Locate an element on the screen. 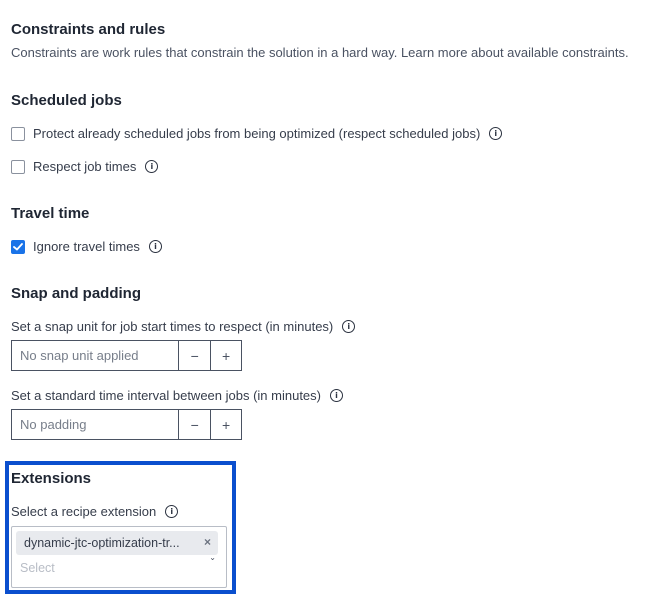 Image resolution: width=660 pixels, height=597 pixels. extension-search-input: Select is located at coordinates (37, 568).